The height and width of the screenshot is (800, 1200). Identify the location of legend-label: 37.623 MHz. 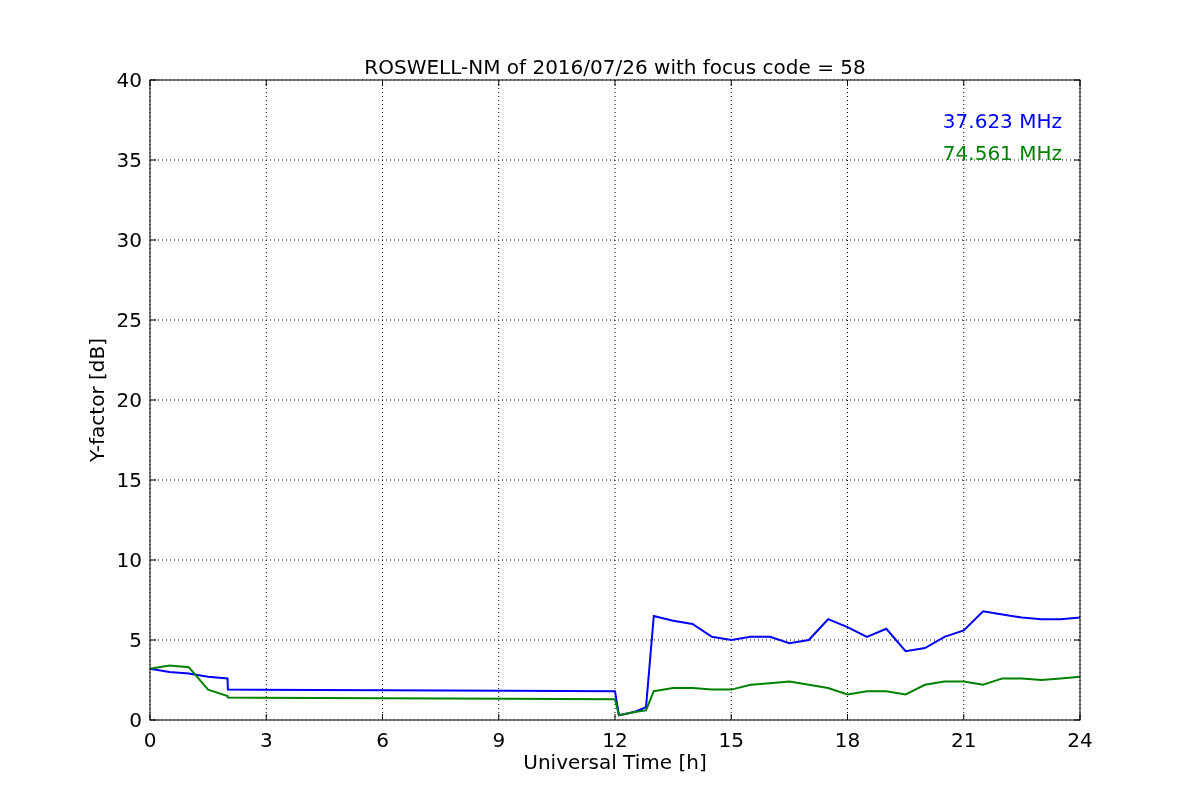
(1002, 121).